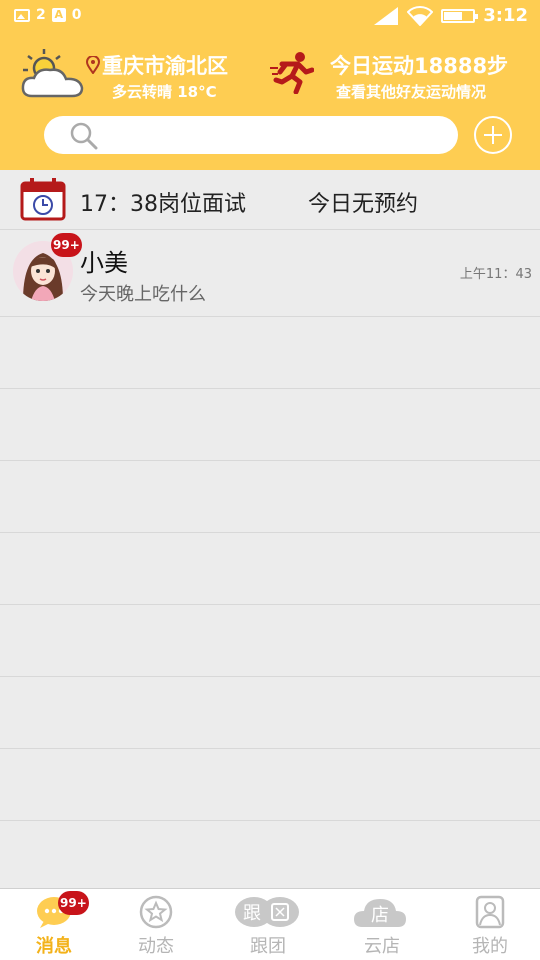 This screenshot has width=540, height=960. What do you see at coordinates (104, 263) in the screenshot?
I see `chat-name: 小美` at bounding box center [104, 263].